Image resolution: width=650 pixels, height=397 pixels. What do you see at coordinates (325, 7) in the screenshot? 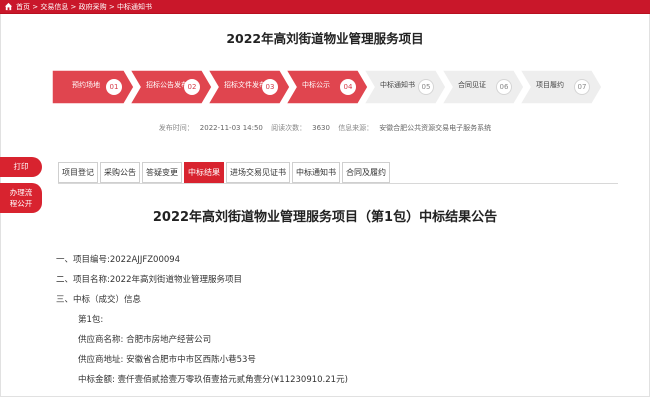
I see `breadcrumb: 首页 > 交易信息 > 政府采购 > 中标通知书` at bounding box center [325, 7].